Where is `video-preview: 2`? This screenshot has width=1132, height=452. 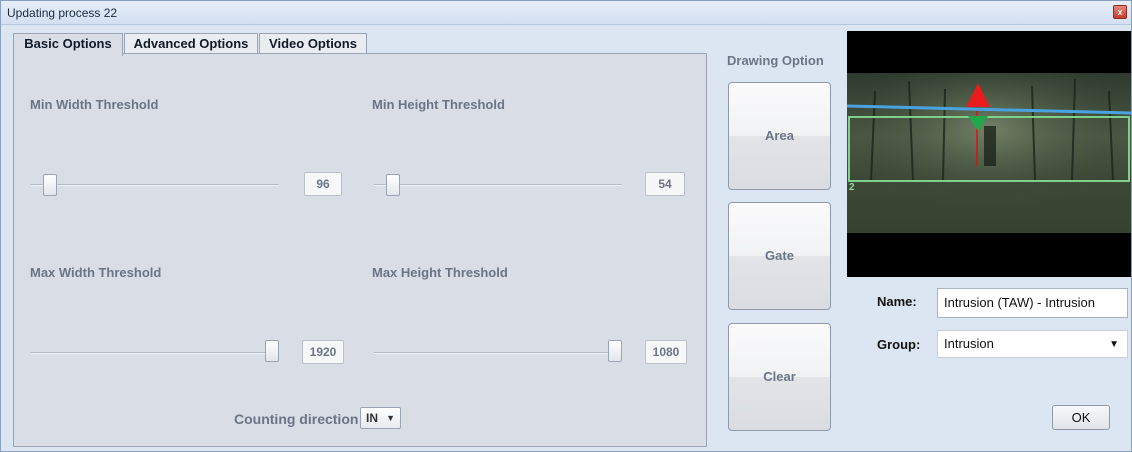 video-preview: 2 is located at coordinates (989, 154).